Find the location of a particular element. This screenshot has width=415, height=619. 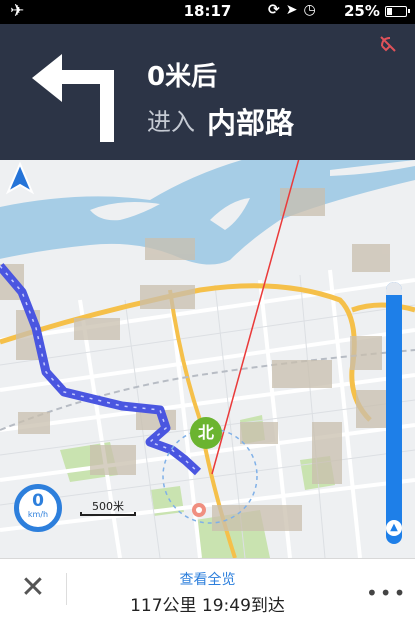

overview-button: 查看全览 is located at coordinates (207, 579).